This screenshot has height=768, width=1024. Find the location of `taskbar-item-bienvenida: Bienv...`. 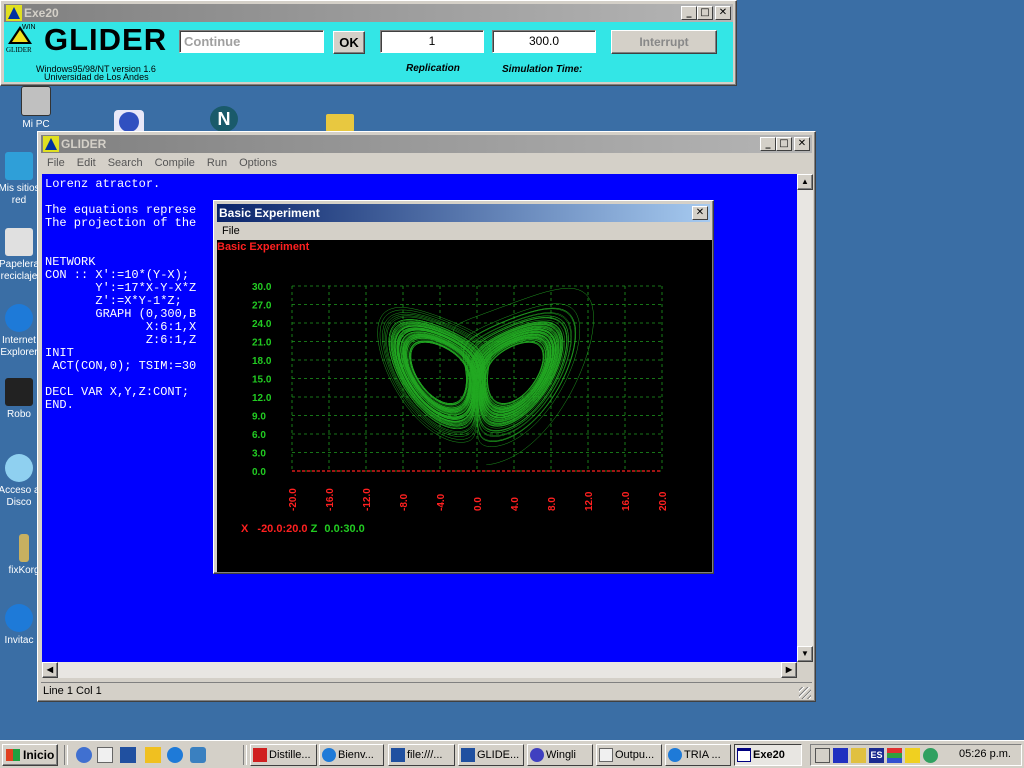

taskbar-item-bienvenida: Bienv... is located at coordinates (351, 755).